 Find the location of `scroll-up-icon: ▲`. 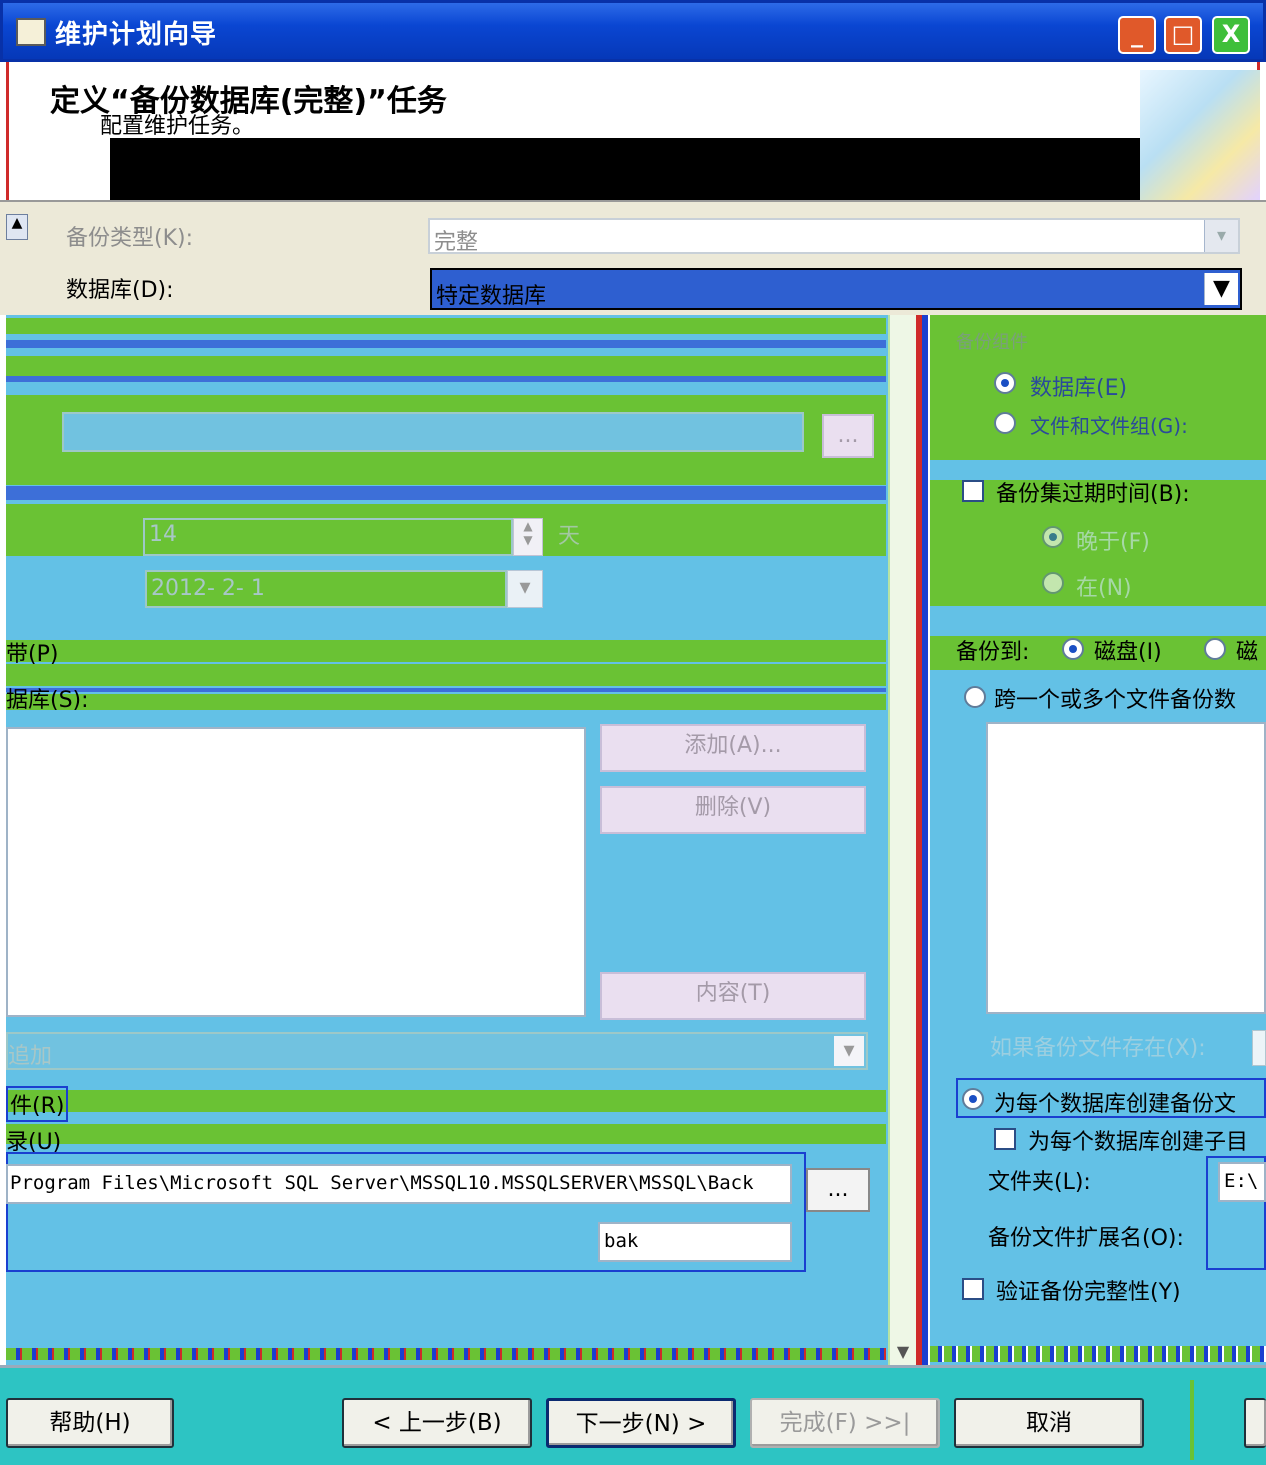

scroll-up-icon: ▲ is located at coordinates (17, 227).